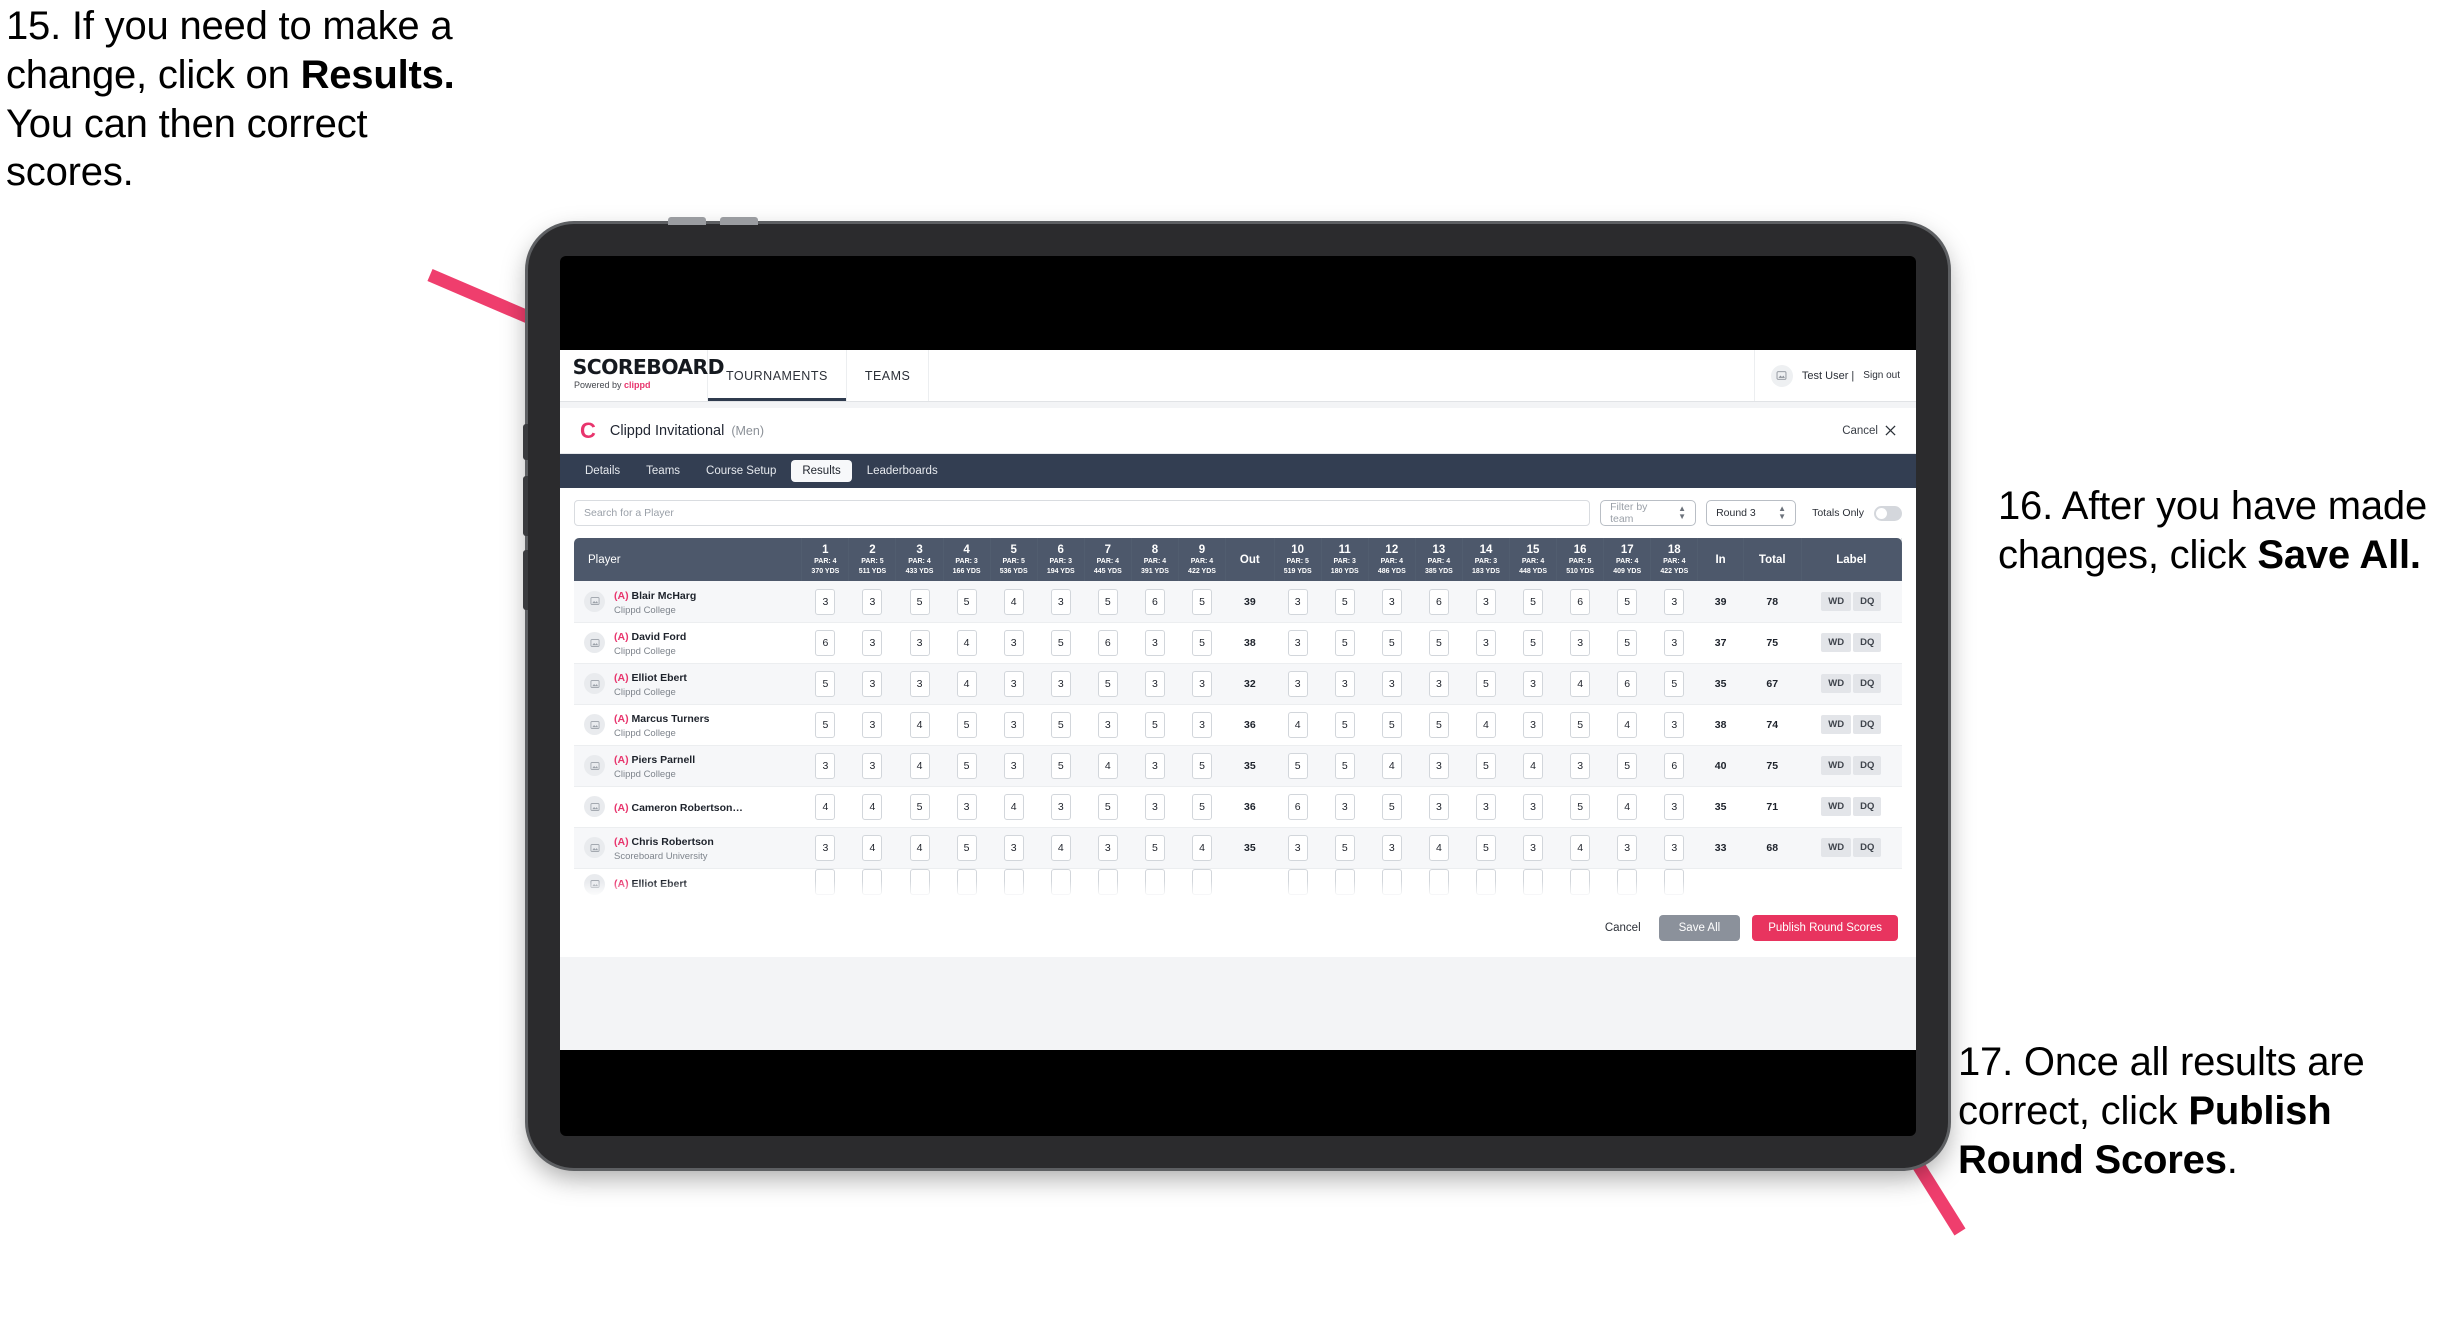 The height and width of the screenshot is (1326, 2464). Describe the element at coordinates (1297, 806) in the screenshot. I see `score-input: 6` at that location.